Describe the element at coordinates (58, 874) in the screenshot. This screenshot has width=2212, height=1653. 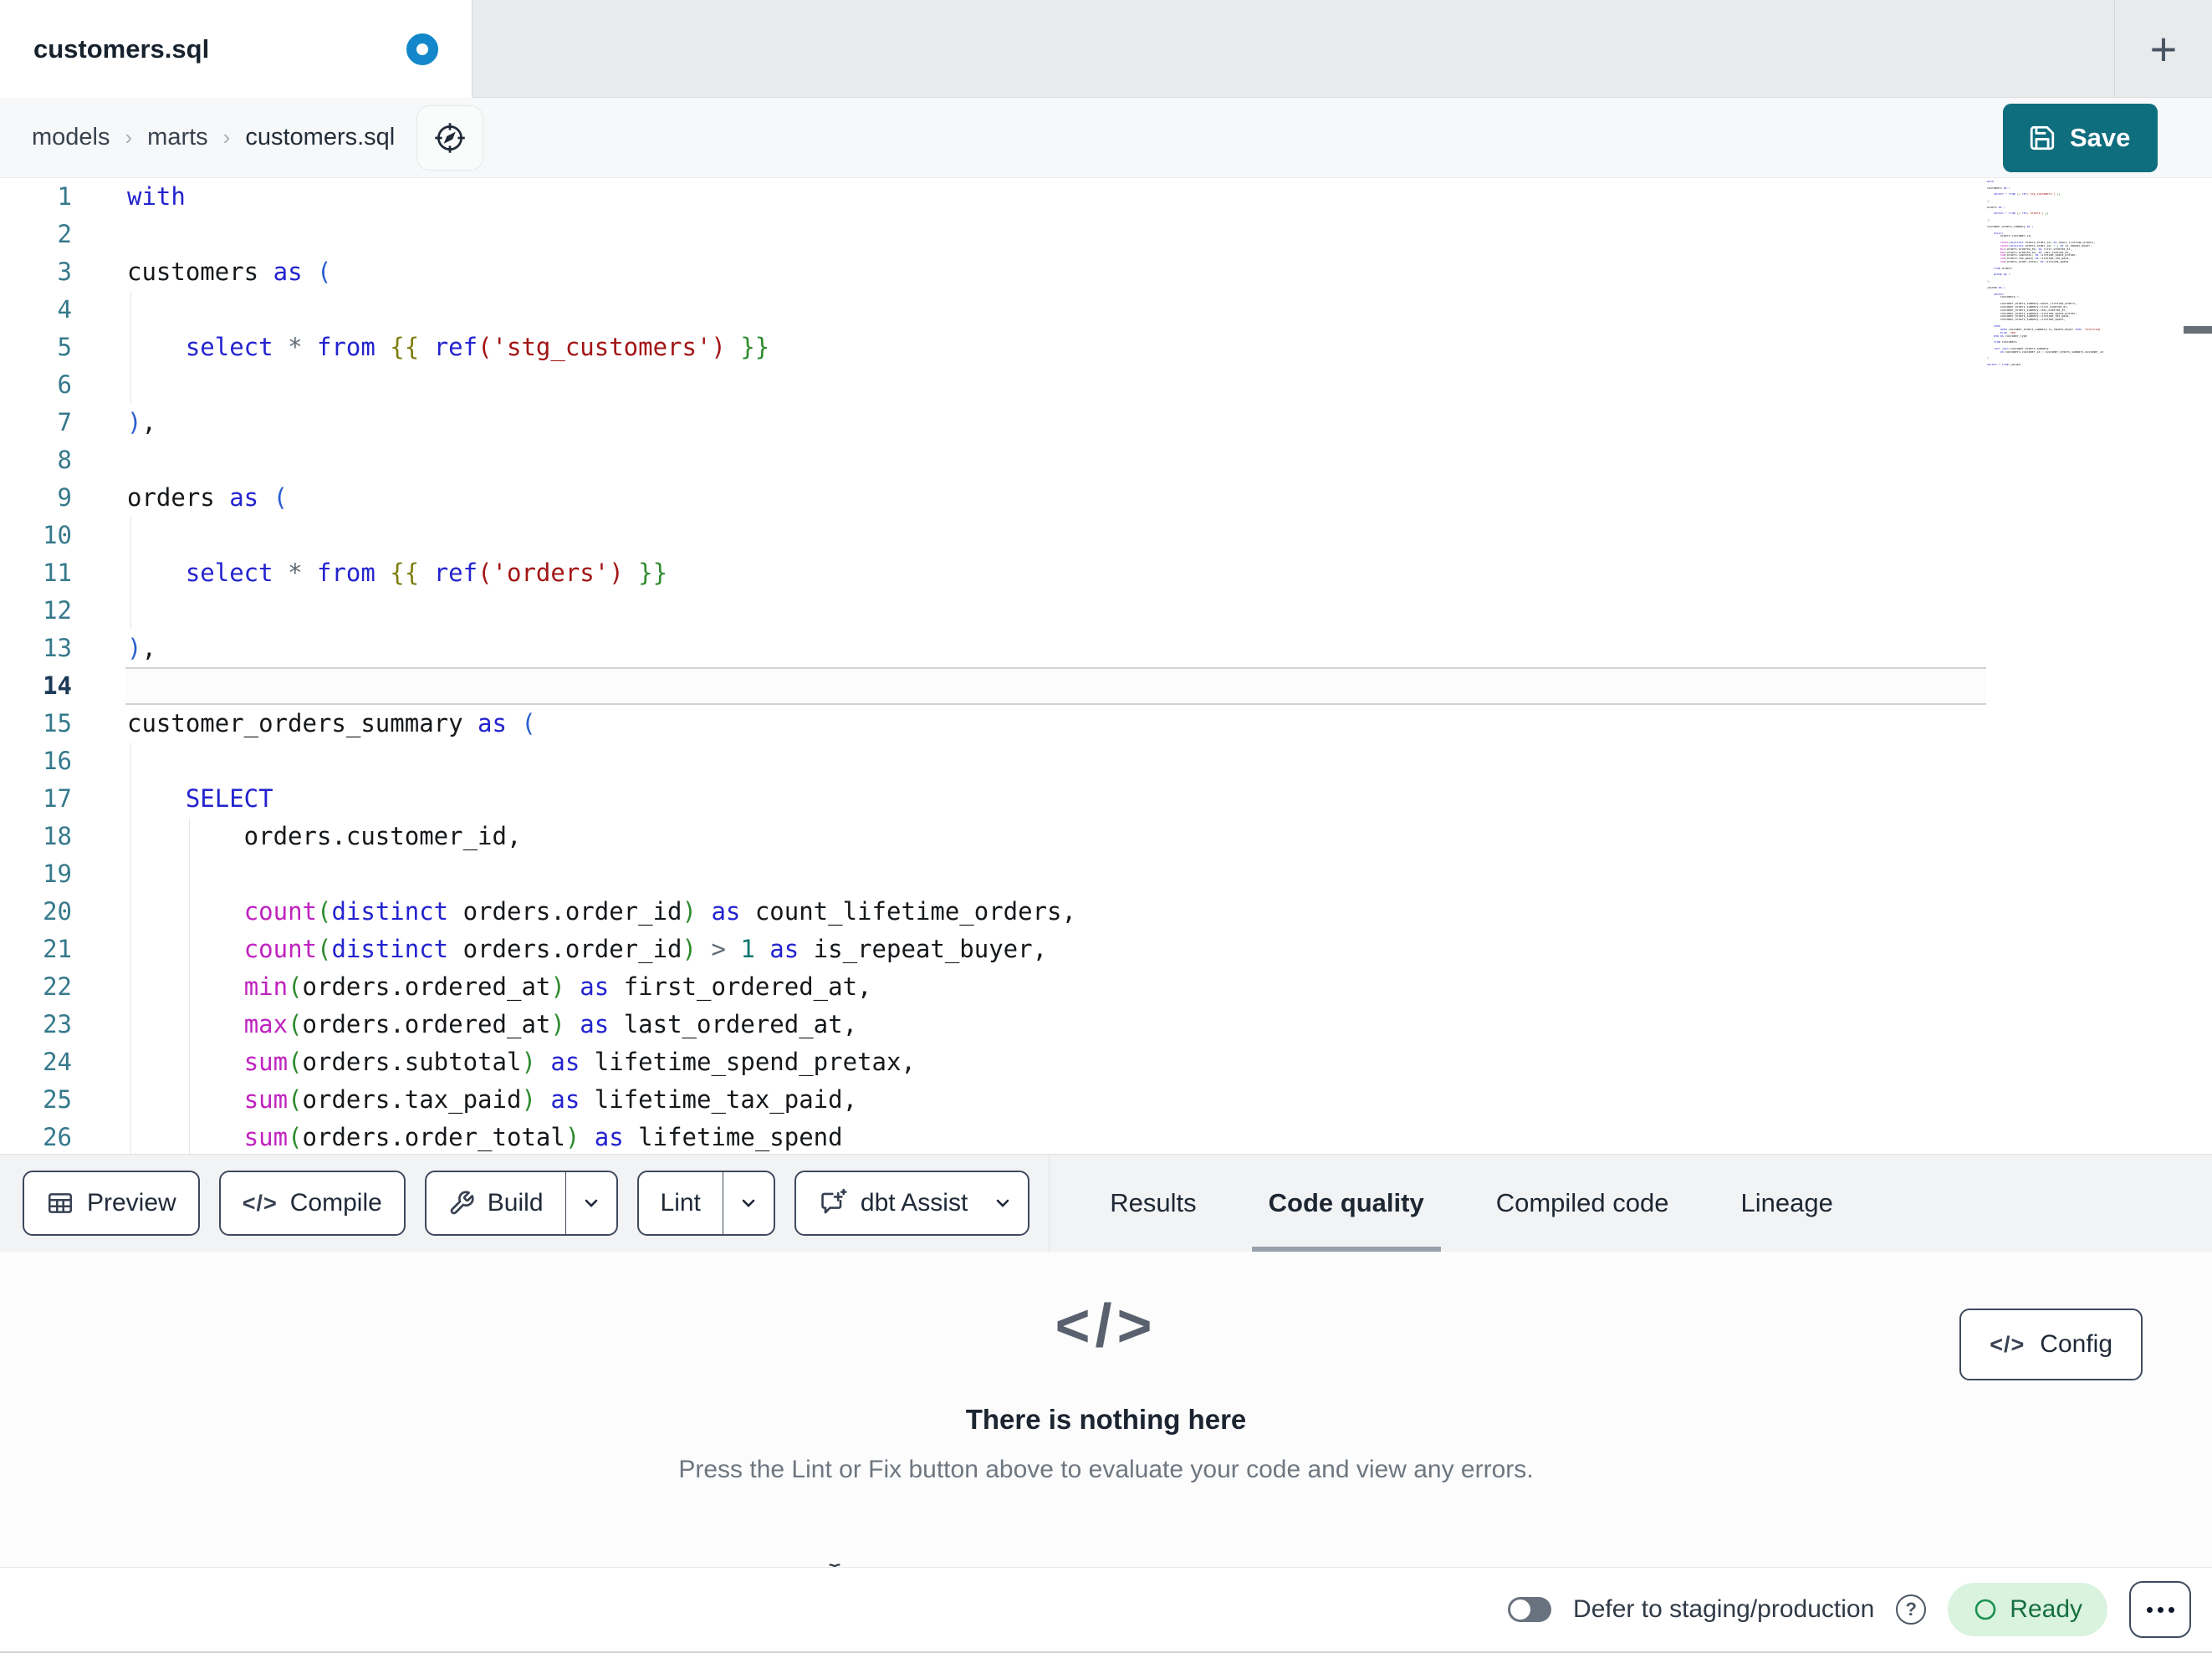
I see `line-number: 19` at that location.